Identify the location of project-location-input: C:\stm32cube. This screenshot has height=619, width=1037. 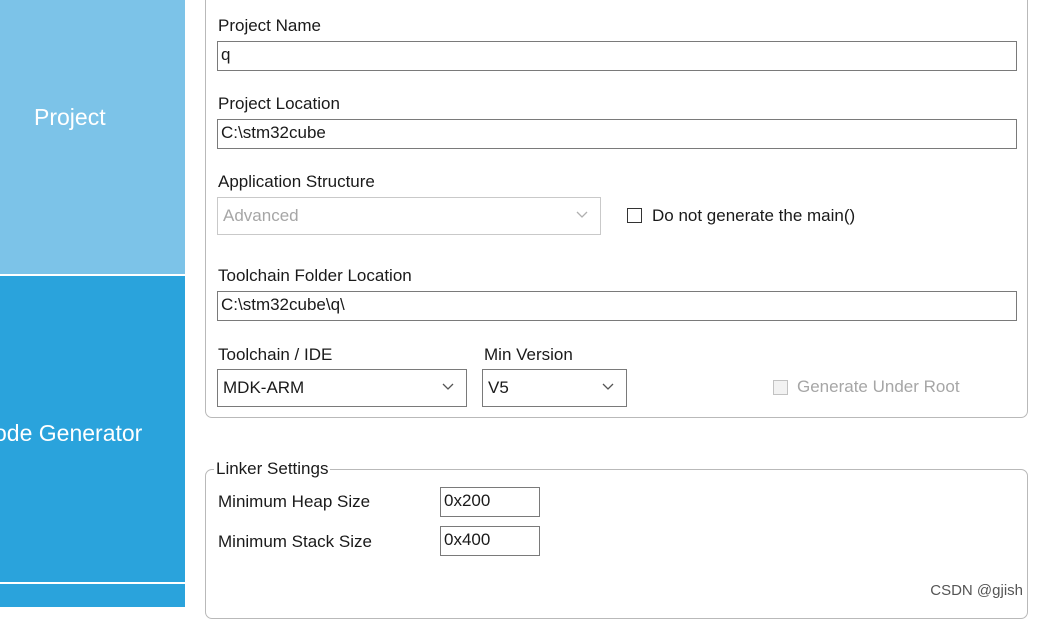
(617, 134).